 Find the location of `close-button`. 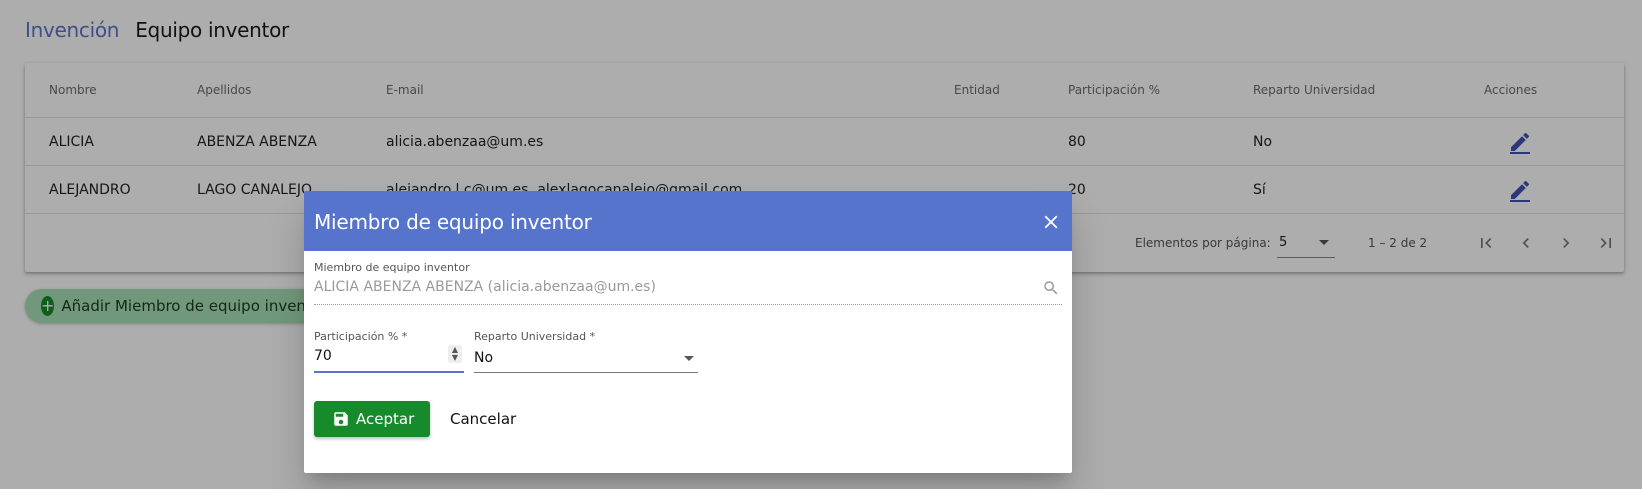

close-button is located at coordinates (1051, 222).